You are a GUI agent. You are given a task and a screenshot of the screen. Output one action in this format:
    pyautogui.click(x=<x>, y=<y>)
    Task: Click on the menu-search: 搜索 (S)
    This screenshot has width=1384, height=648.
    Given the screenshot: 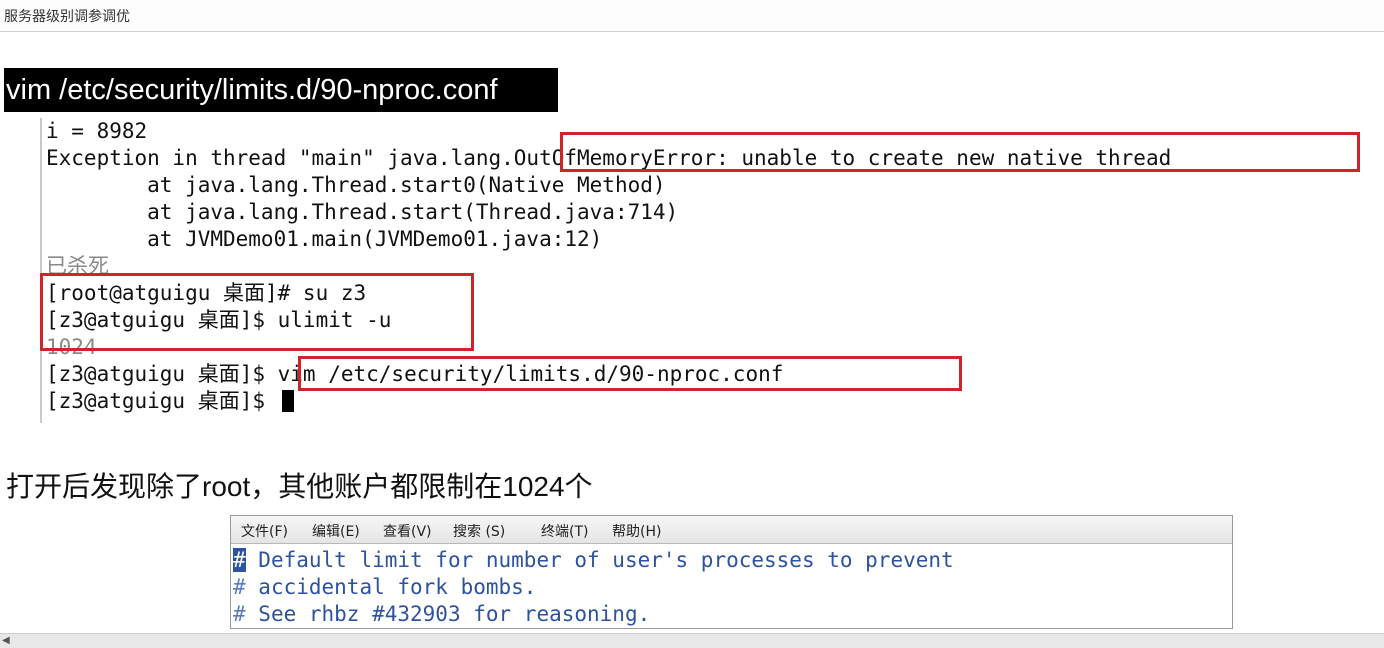 What is the action you would take?
    pyautogui.click(x=479, y=531)
    